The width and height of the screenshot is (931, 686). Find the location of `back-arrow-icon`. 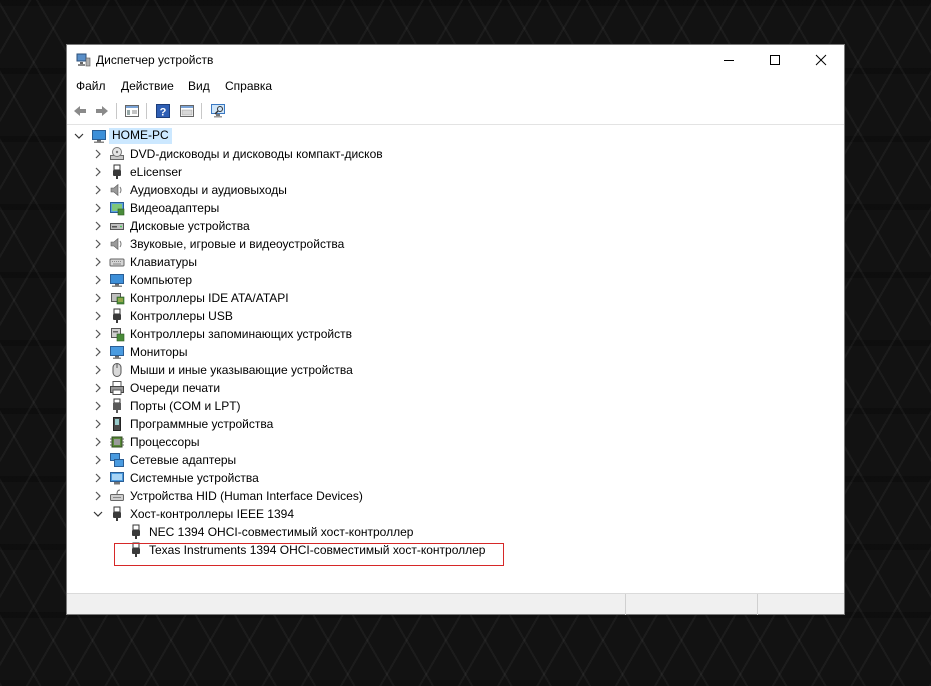

back-arrow-icon is located at coordinates (80, 111).